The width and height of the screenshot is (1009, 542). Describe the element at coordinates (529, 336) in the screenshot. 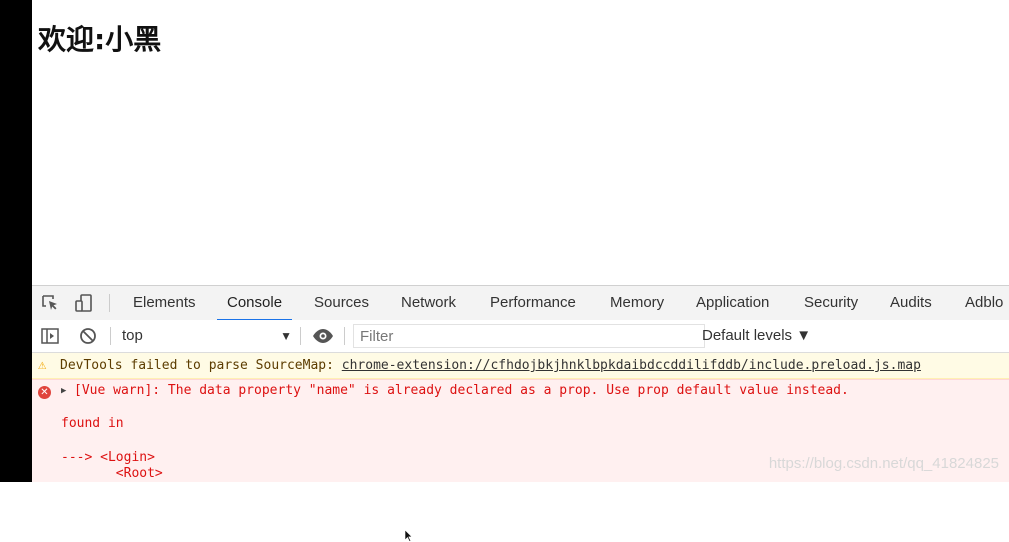

I see `filter-input` at that location.